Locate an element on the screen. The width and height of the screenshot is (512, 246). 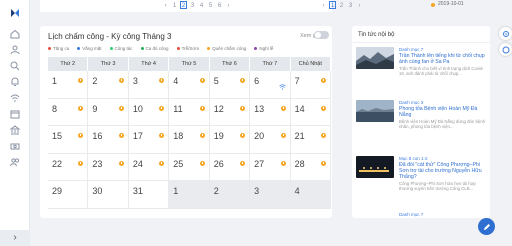
home-icon is located at coordinates (15, 34).